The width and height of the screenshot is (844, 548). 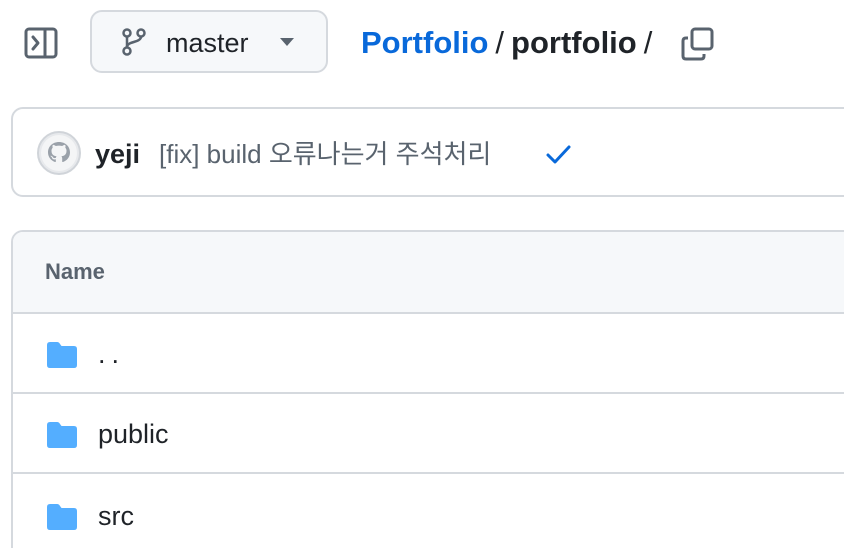 I want to click on branch-name: master, so click(x=207, y=43).